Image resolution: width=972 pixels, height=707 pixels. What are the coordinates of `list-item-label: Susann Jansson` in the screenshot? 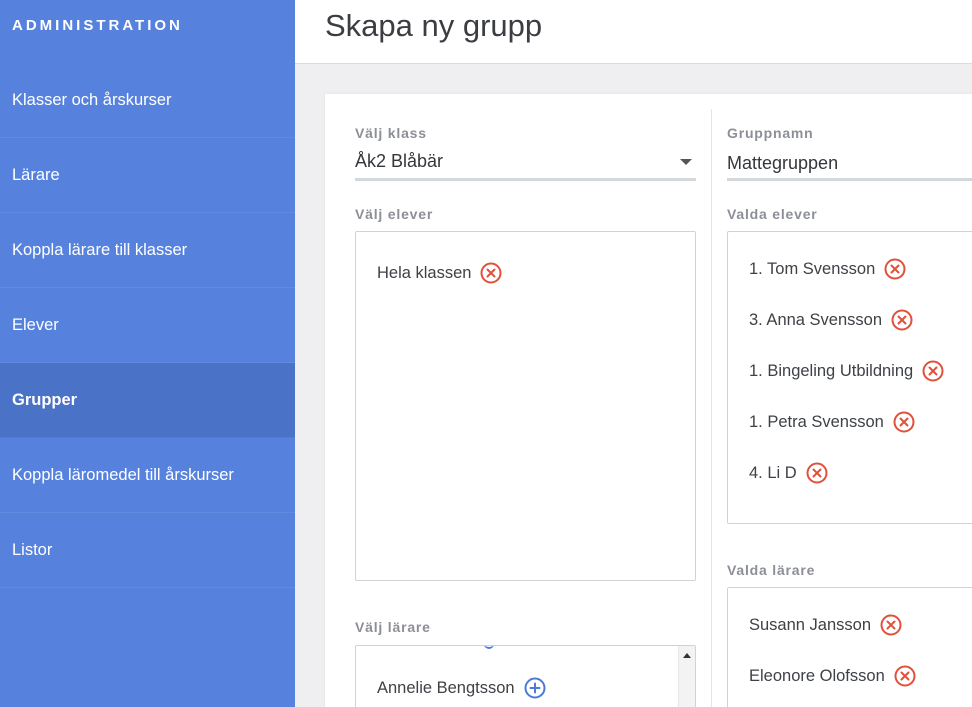 It's located at (810, 624).